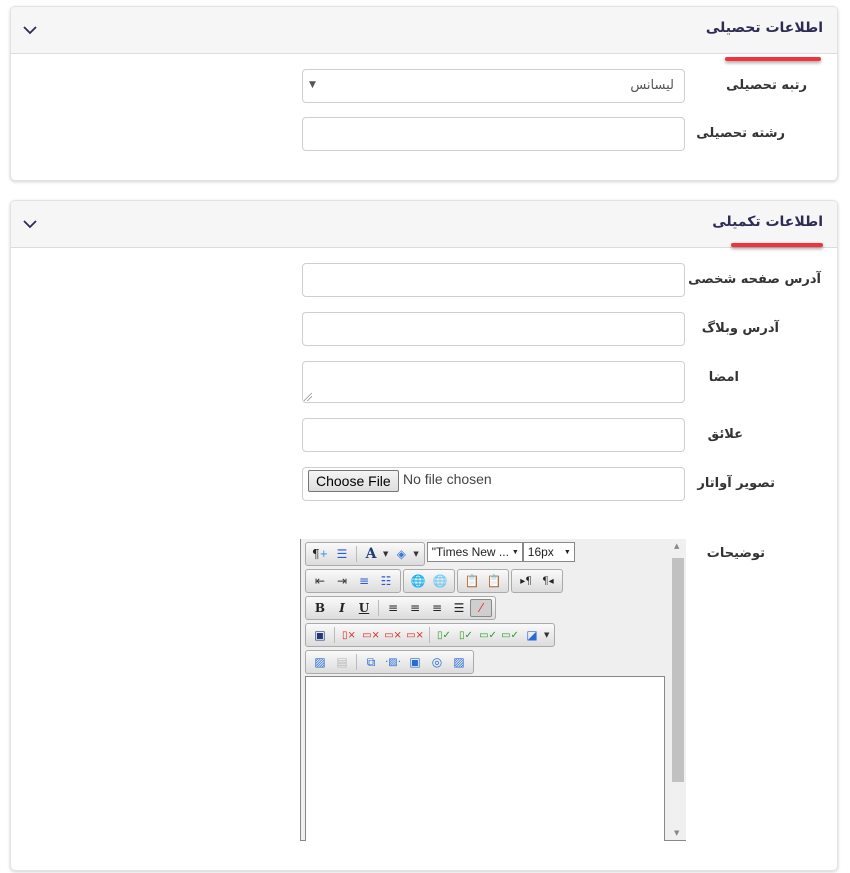  Describe the element at coordinates (401, 554) in the screenshot. I see `background-color-icon: ◈` at that location.